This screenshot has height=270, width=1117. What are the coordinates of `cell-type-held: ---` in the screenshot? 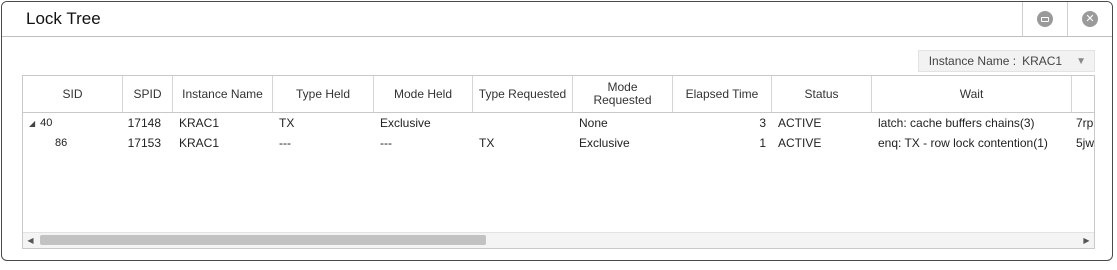 It's located at (285, 143).